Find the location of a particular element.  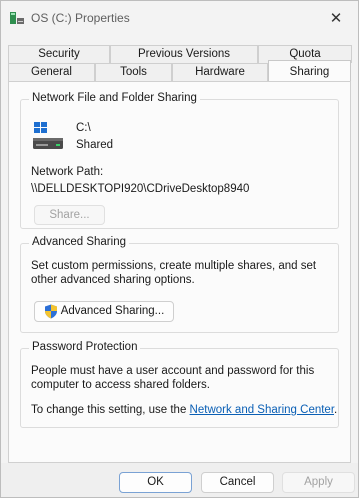

drive-icon is located at coordinates (48, 135).